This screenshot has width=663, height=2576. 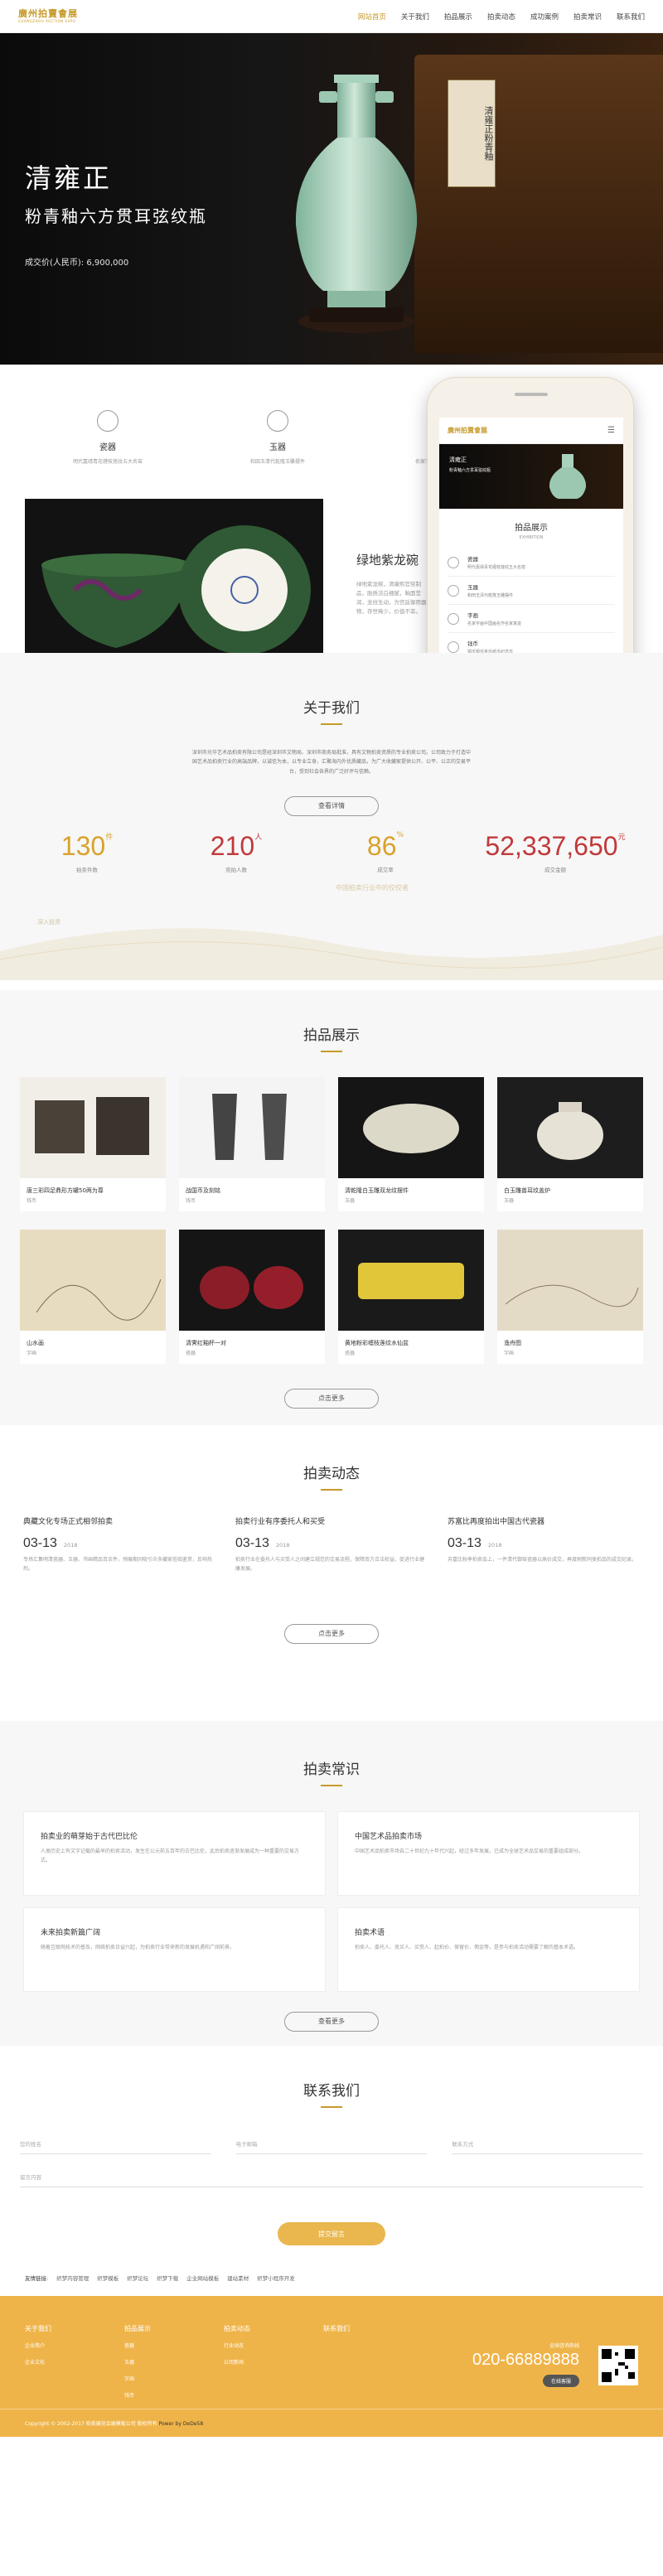 What do you see at coordinates (531, 591) in the screenshot?
I see `mobile-list-item: 玉器 和田玉清代乾隆玉雕摆件` at bounding box center [531, 591].